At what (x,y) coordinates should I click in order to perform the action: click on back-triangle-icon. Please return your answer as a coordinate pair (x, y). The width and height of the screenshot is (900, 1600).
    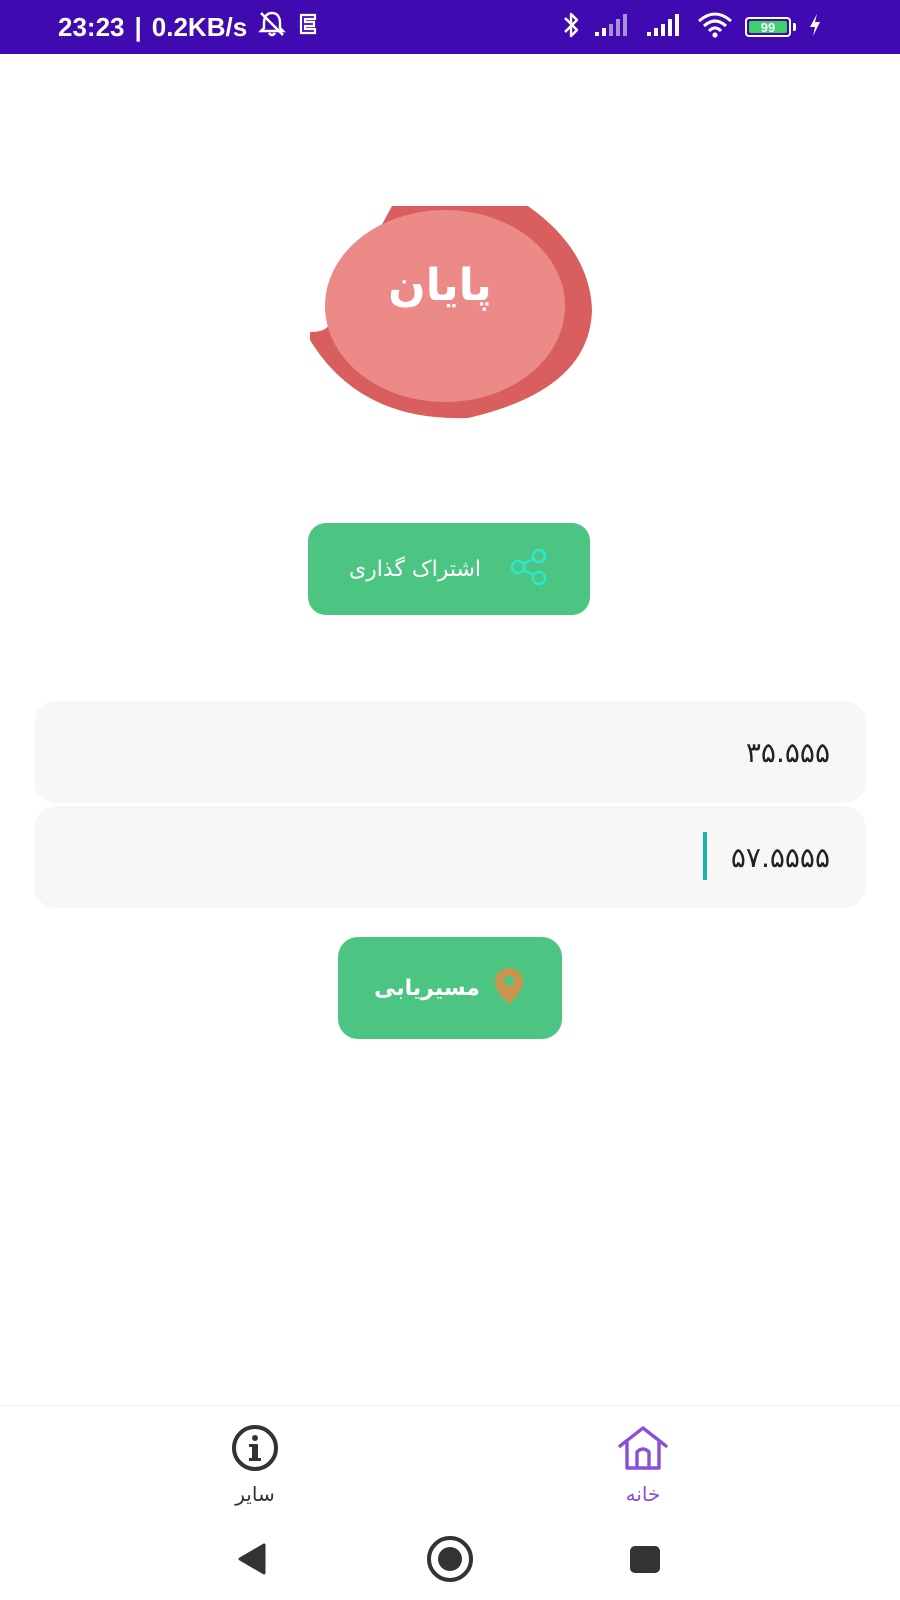
    Looking at the image, I should click on (252, 1559).